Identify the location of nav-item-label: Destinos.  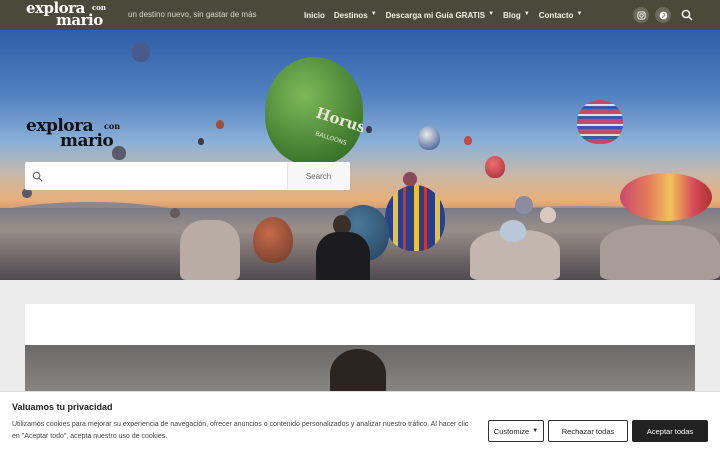
(350, 15).